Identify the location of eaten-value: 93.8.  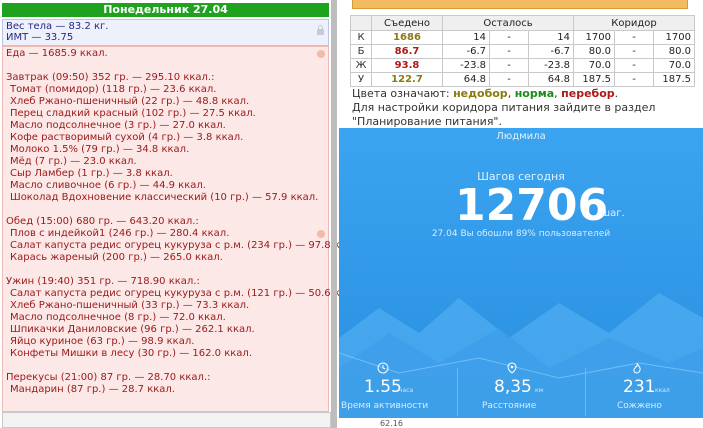
(407, 65).